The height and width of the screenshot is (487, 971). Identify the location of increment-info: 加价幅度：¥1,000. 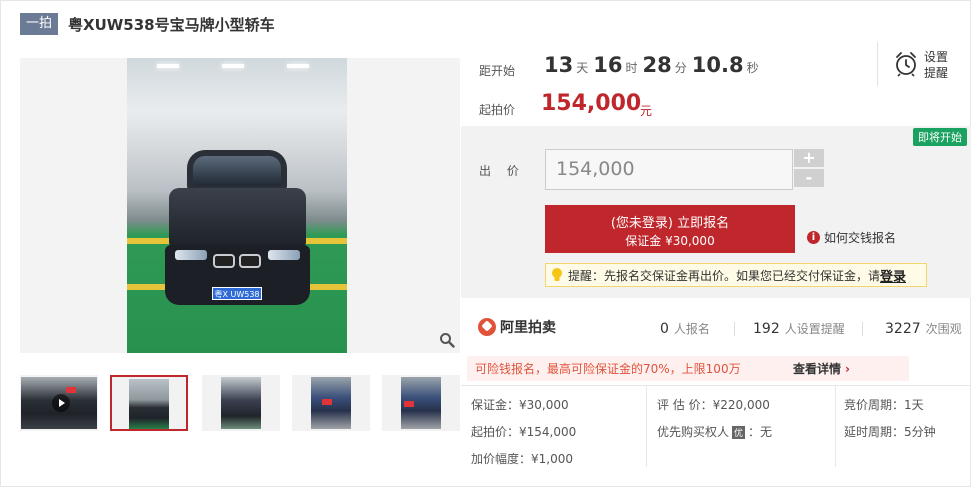
(522, 459).